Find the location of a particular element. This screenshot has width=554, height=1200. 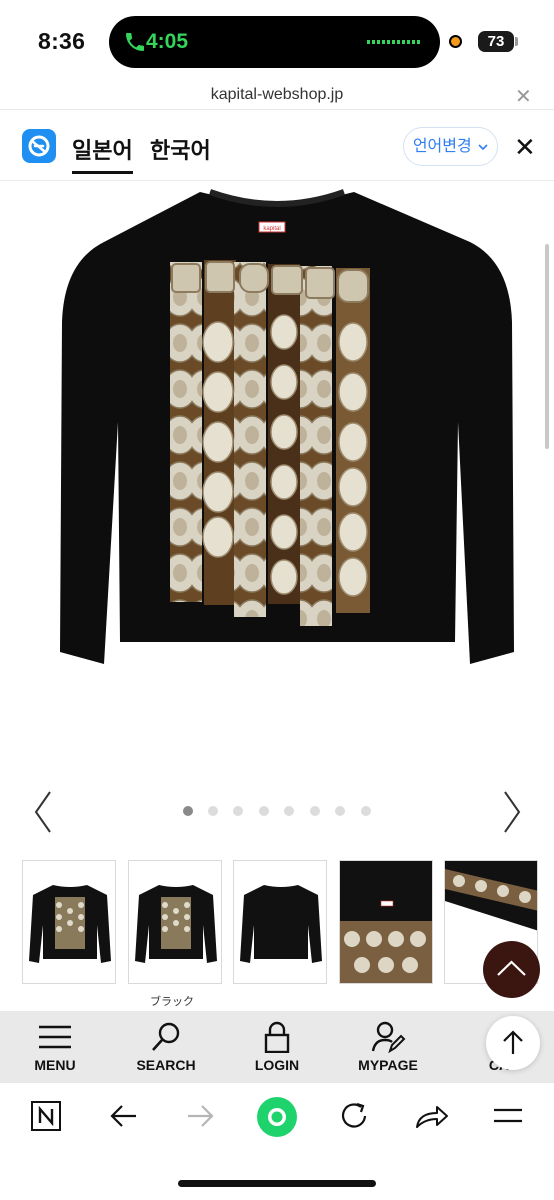

chevron-right-icon is located at coordinates (512, 812).